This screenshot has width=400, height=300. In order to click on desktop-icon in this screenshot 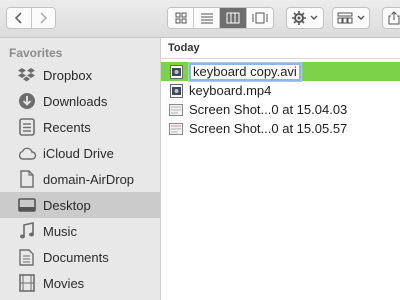, I will do `click(26, 205)`.